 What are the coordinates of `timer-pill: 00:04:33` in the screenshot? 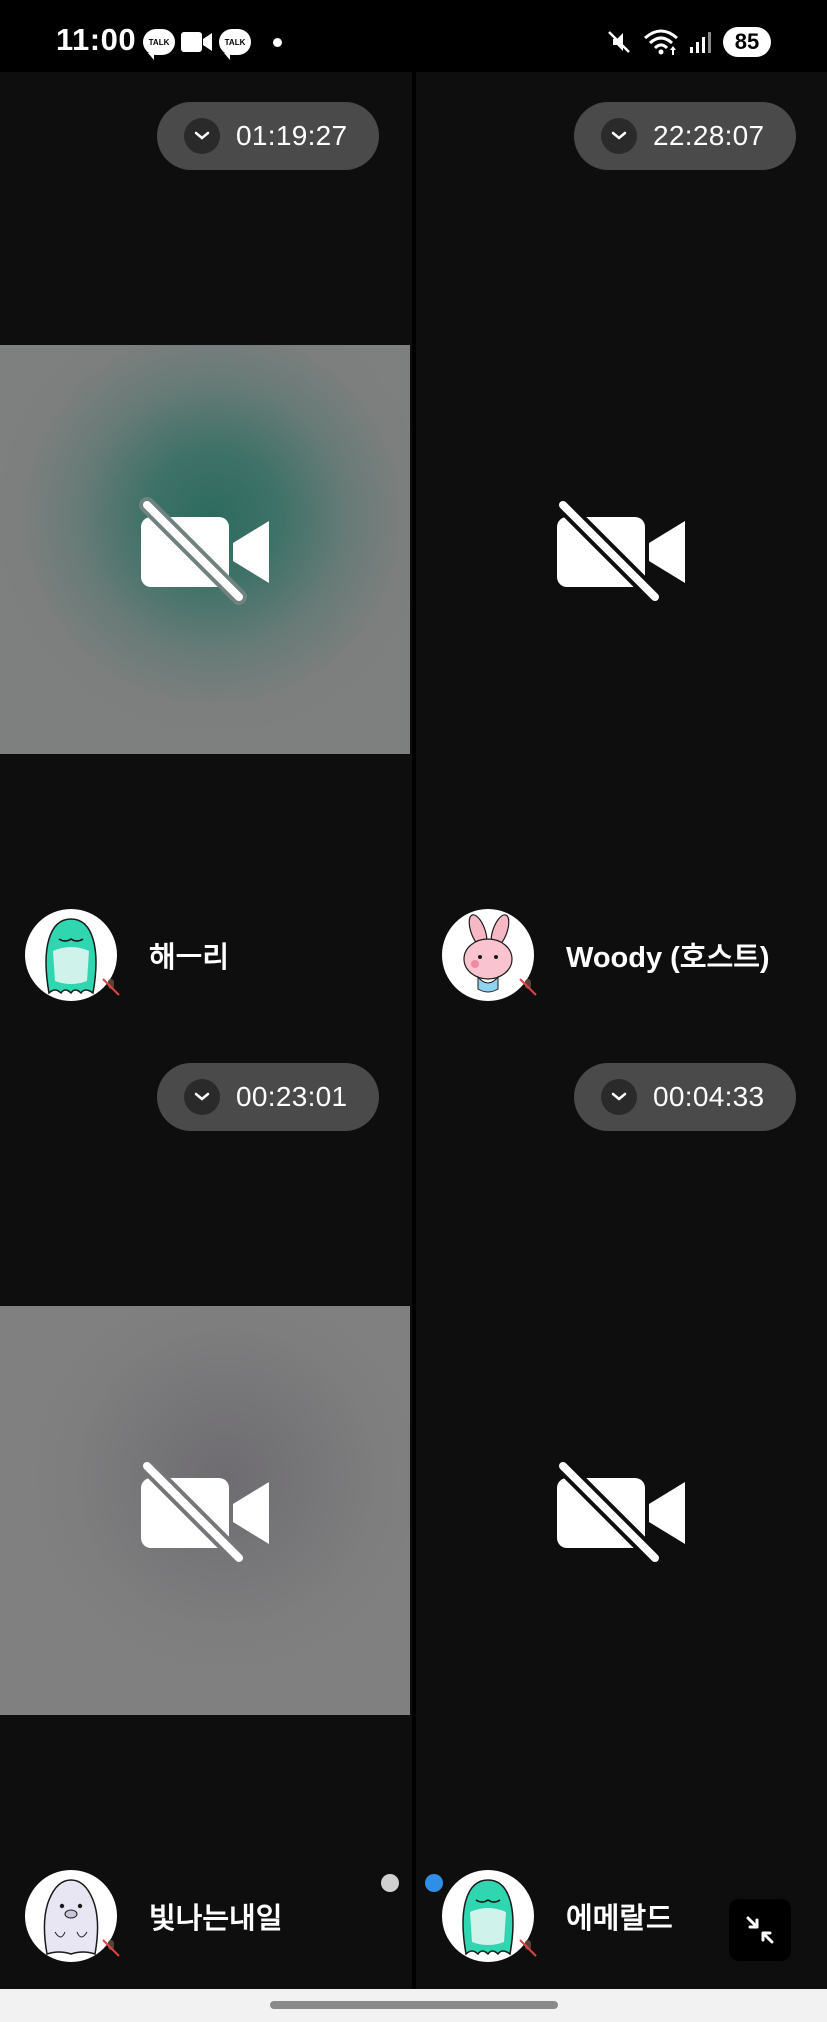 It's located at (685, 1097).